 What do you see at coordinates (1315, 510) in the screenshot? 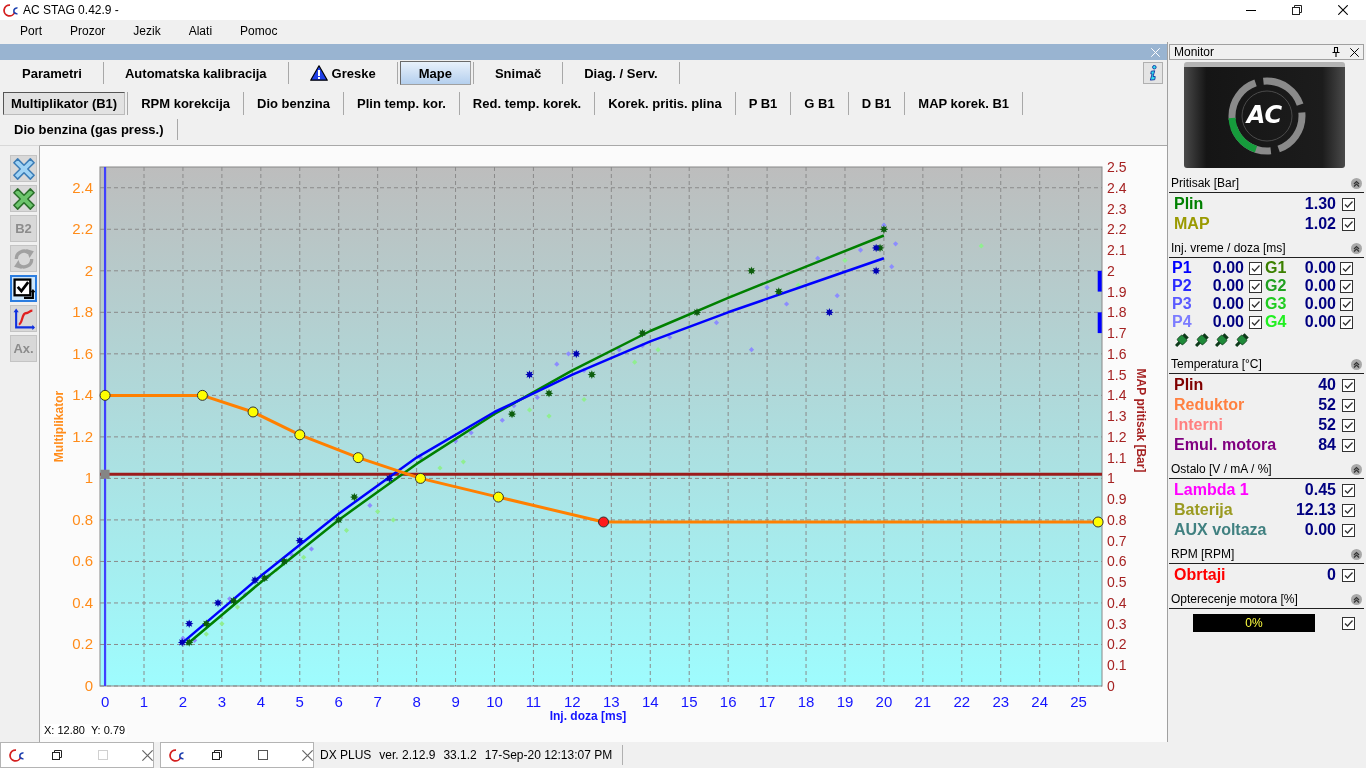
I see `reading-value: 12.13` at bounding box center [1315, 510].